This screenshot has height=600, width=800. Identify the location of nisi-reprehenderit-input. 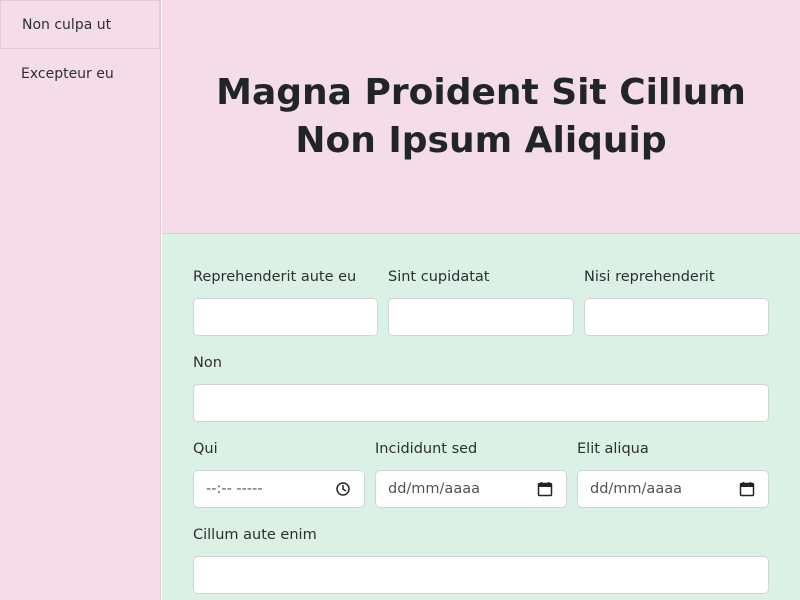
(676, 317).